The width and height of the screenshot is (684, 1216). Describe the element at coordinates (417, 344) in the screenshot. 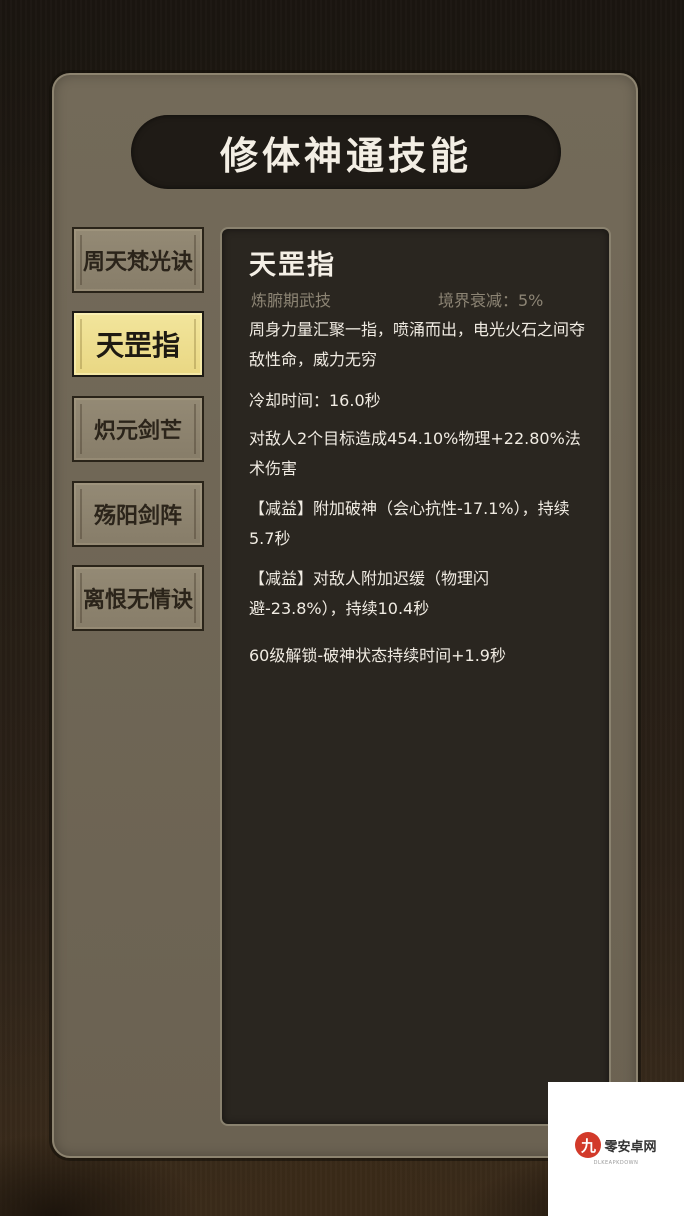

I see `skill-description: 周身力量汇聚一指，喷涌而出，电光火石之间夺敌性命，威力无穷` at that location.